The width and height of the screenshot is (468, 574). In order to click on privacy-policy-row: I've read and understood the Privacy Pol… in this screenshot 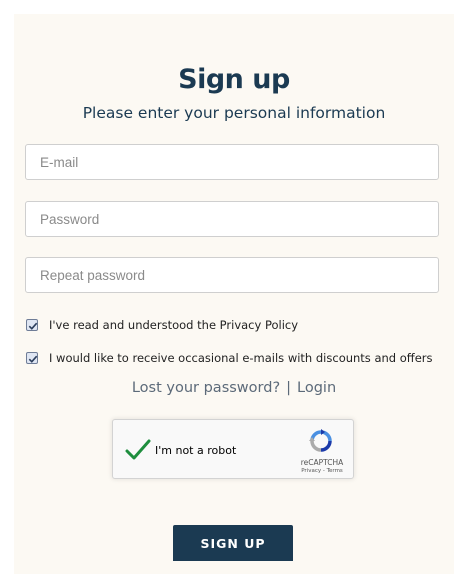, I will do `click(162, 325)`.